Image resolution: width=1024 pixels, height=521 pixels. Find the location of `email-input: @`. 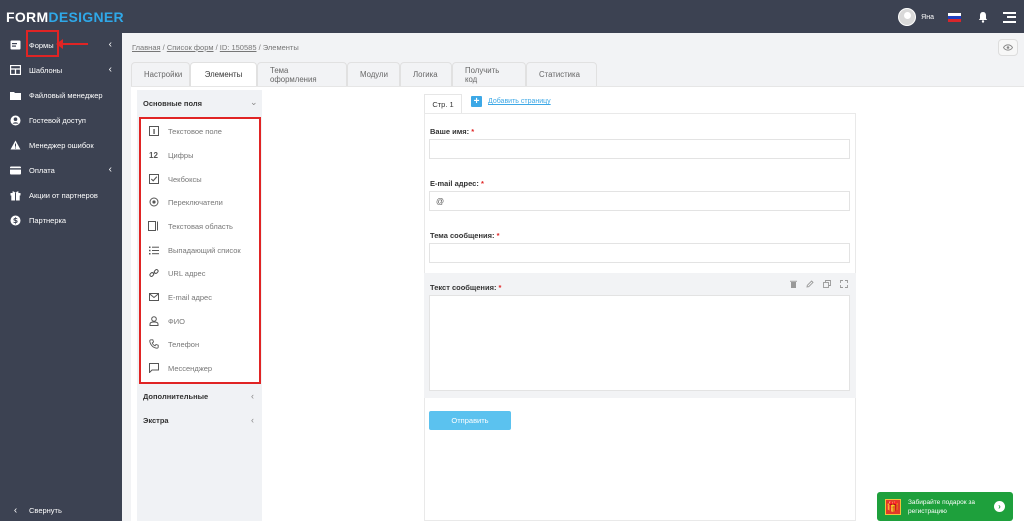

email-input: @ is located at coordinates (639, 201).